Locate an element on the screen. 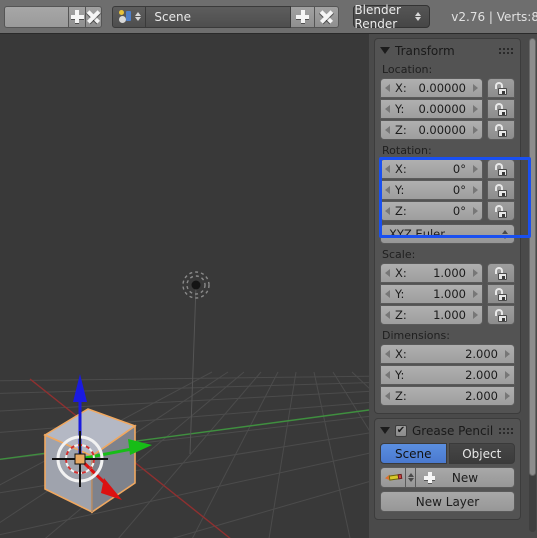 The height and width of the screenshot is (538, 537). rotation-mode-dropdown: XYZ Euler is located at coordinates (447, 234).